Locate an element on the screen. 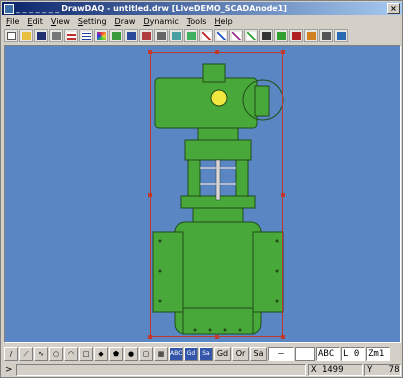 This screenshot has width=403, height=378. font-value: ABC is located at coordinates (326, 354).